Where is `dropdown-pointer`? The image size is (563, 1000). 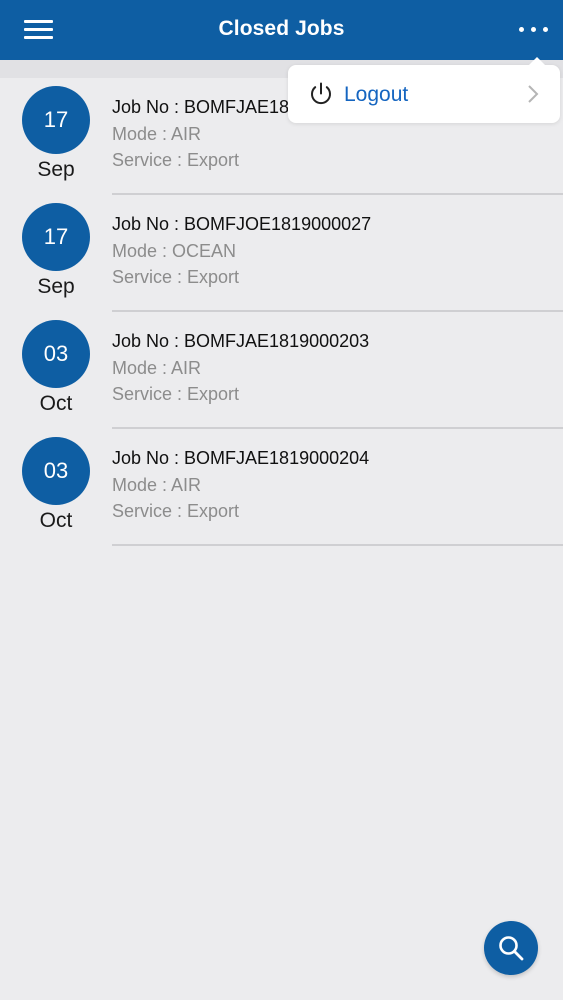
dropdown-pointer is located at coordinates (537, 61).